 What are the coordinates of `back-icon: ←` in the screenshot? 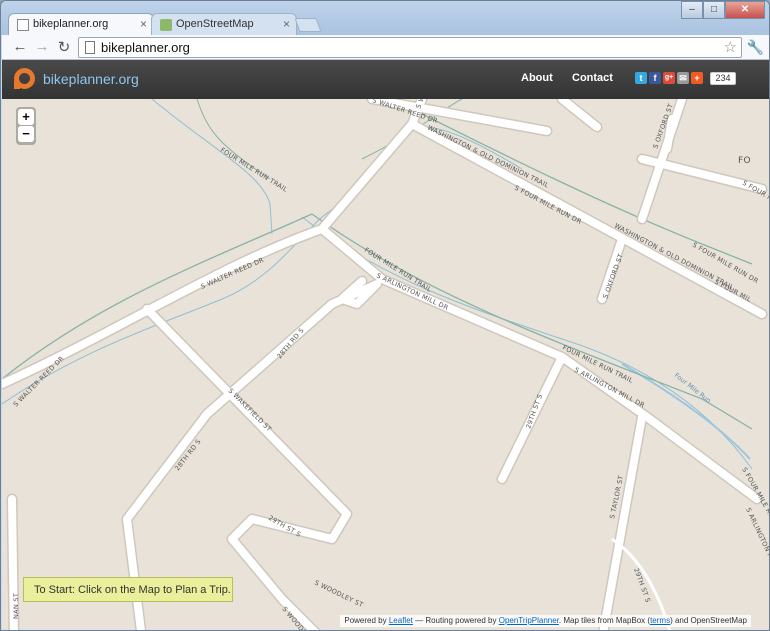 It's located at (20, 46).